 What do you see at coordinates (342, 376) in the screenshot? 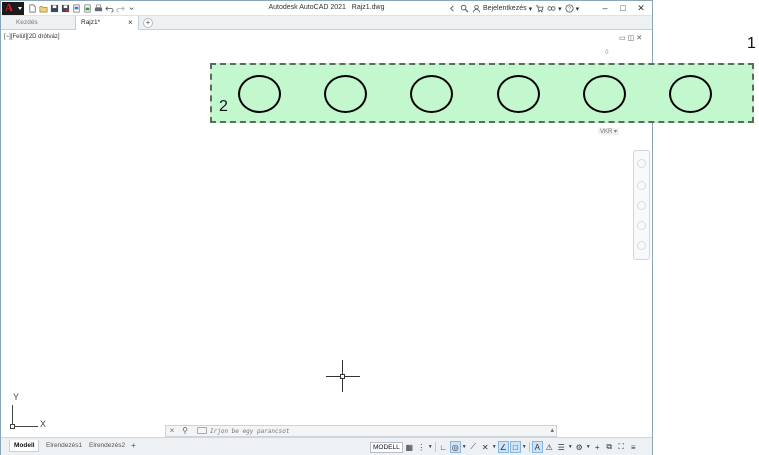
I see `crosshair-pickbox` at bounding box center [342, 376].